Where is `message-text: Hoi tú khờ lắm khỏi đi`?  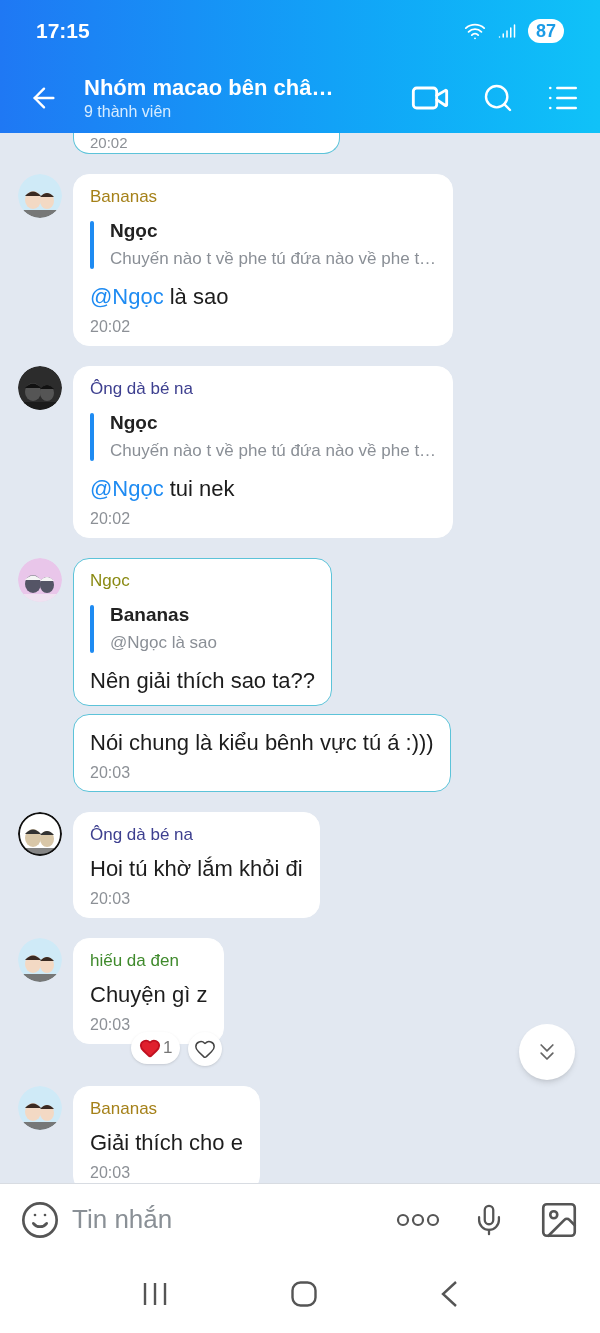 message-text: Hoi tú khờ lắm khỏi đi is located at coordinates (196, 869).